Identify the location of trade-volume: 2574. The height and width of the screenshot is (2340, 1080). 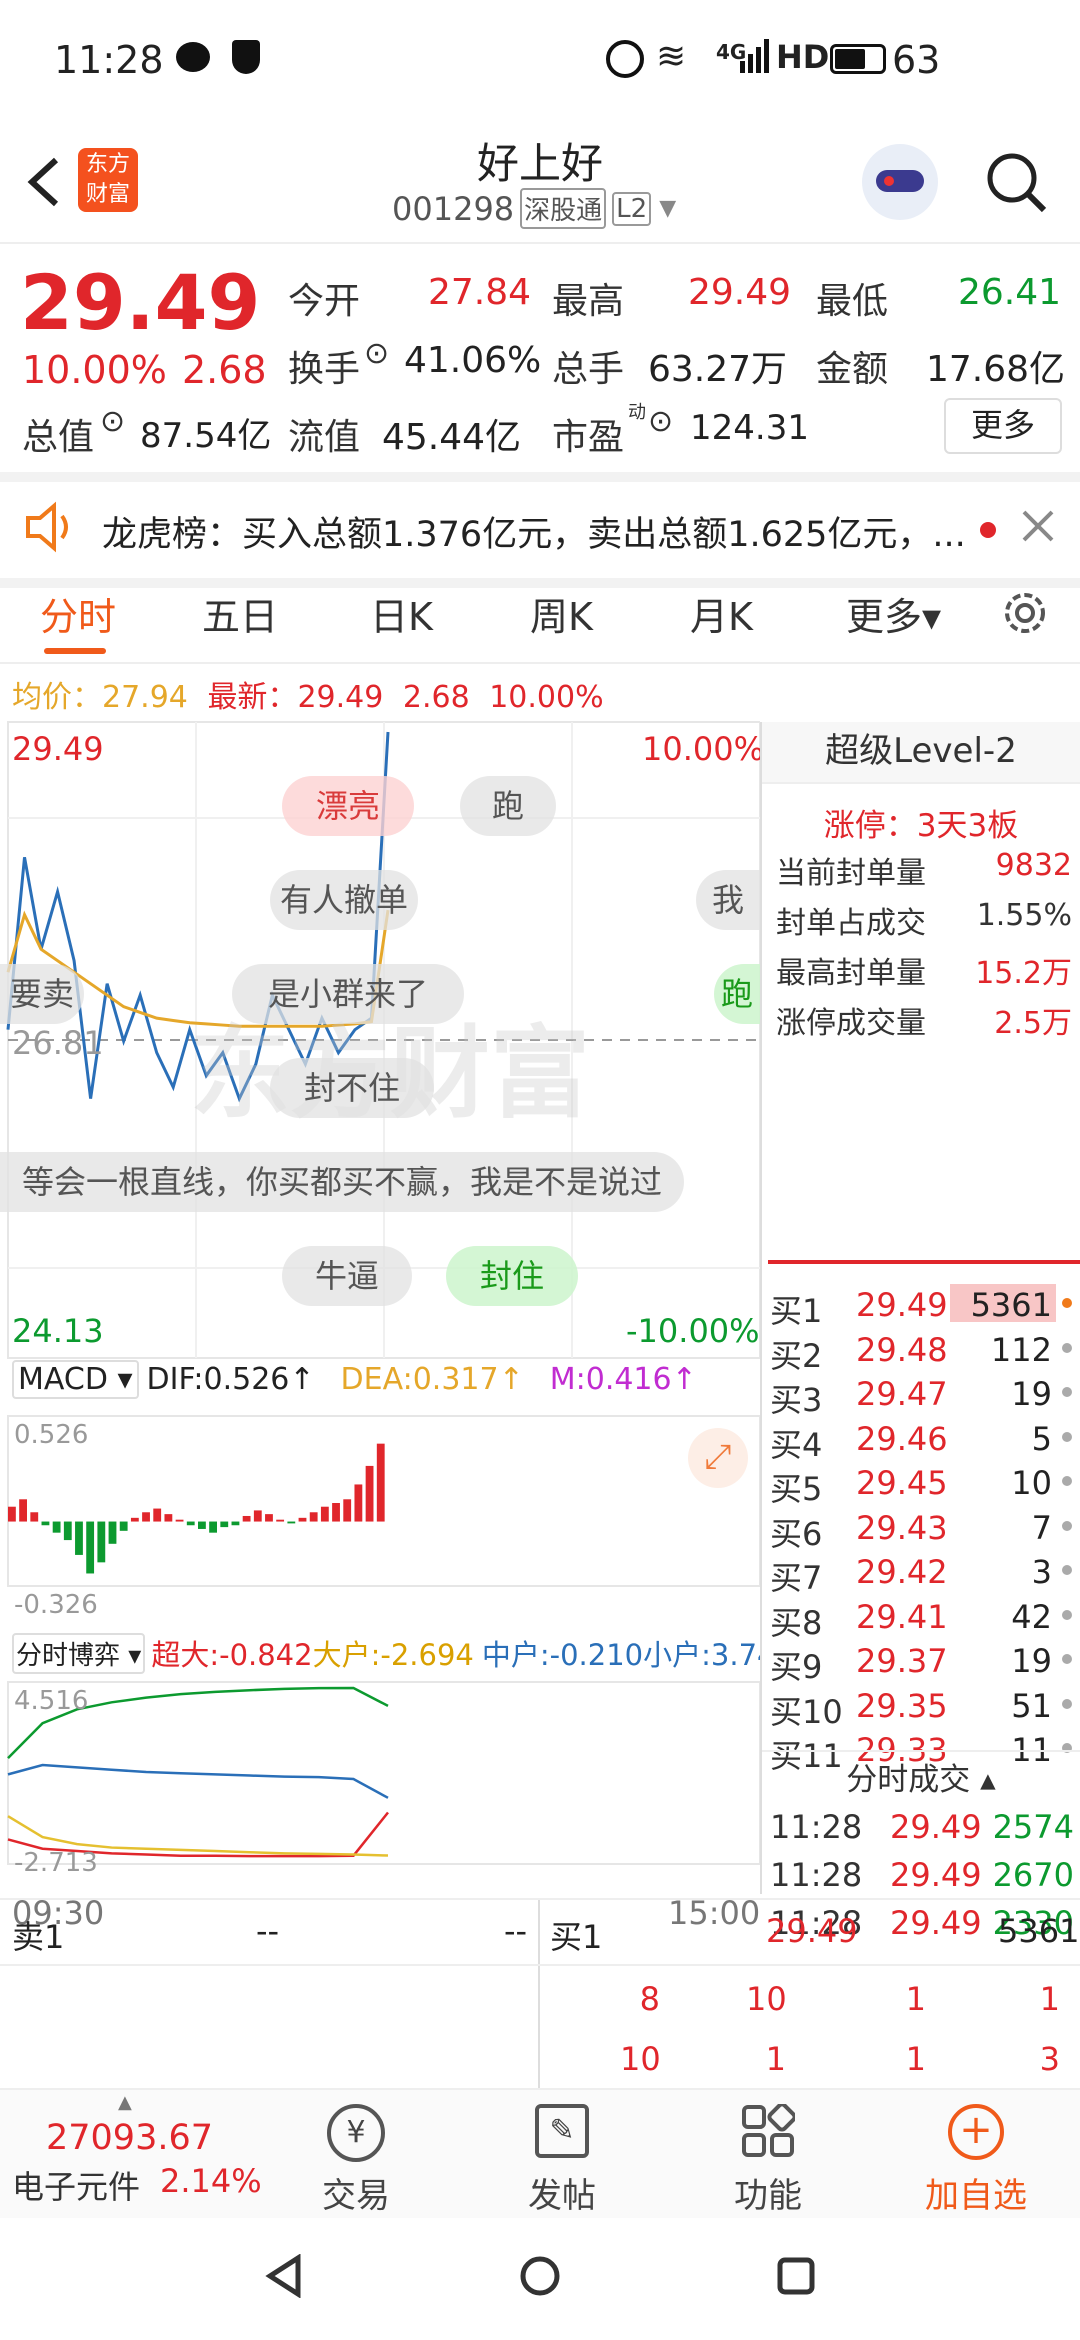
(1033, 1827).